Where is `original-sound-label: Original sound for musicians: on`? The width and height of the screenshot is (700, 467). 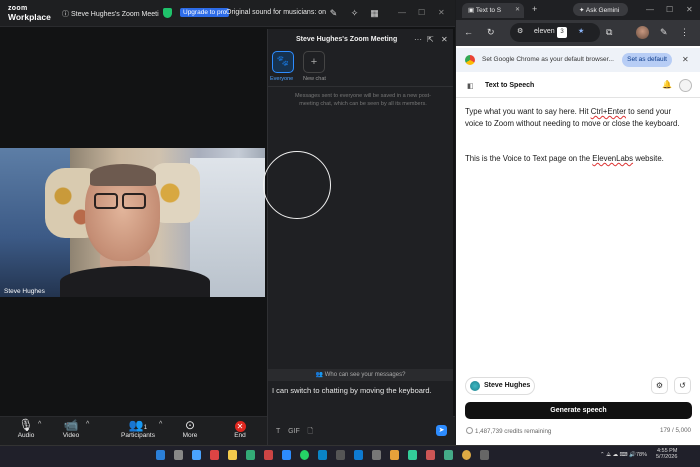
original-sound-label: Original sound for musicians: on is located at coordinates (276, 12).